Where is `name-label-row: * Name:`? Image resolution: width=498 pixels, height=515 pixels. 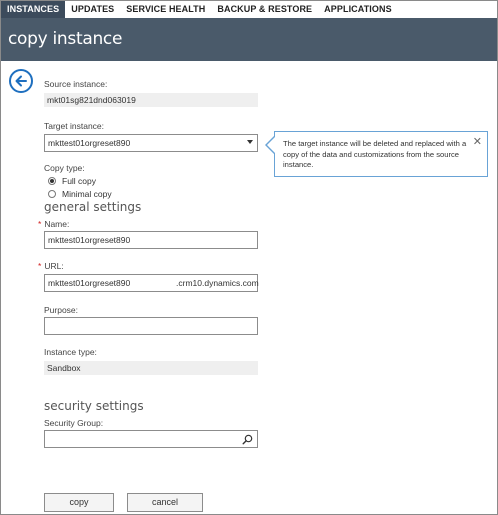
name-label-row: * Name: is located at coordinates (53, 224).